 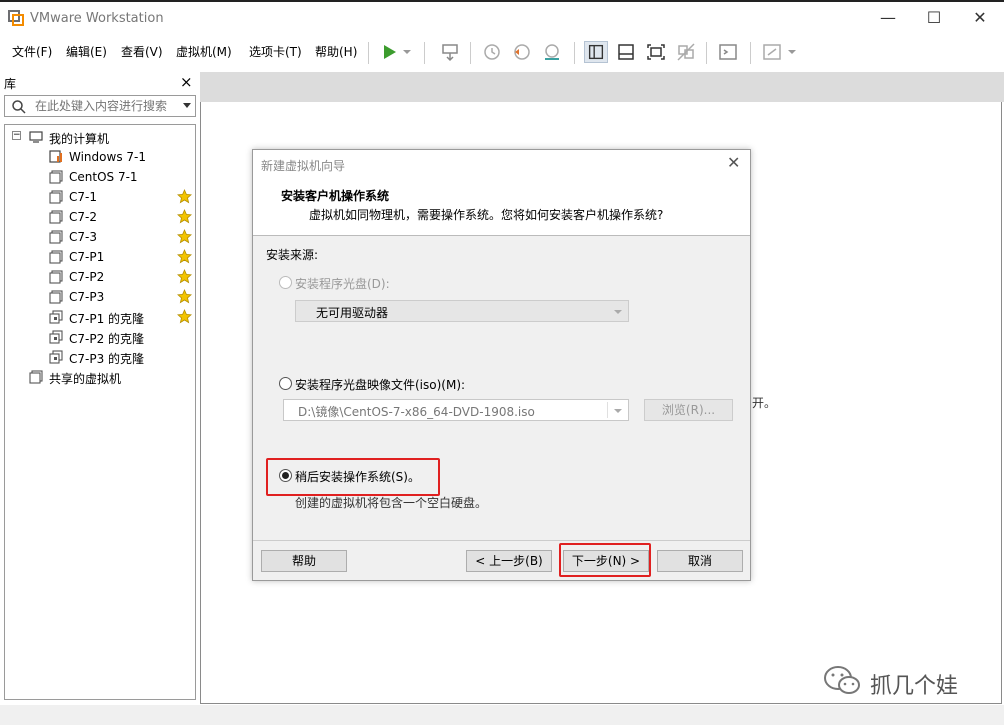 What do you see at coordinates (914, 686) in the screenshot?
I see `watermark-text: 抓几个娃` at bounding box center [914, 686].